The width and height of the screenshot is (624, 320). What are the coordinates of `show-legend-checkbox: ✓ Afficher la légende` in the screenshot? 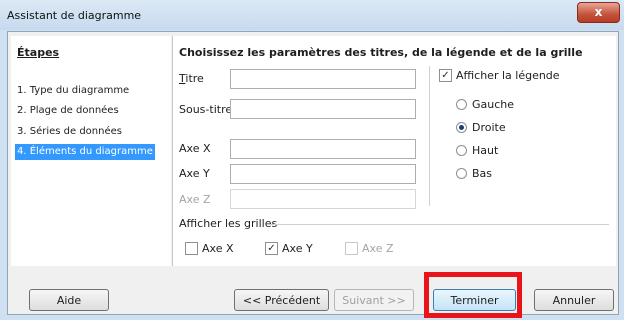 It's located at (499, 75).